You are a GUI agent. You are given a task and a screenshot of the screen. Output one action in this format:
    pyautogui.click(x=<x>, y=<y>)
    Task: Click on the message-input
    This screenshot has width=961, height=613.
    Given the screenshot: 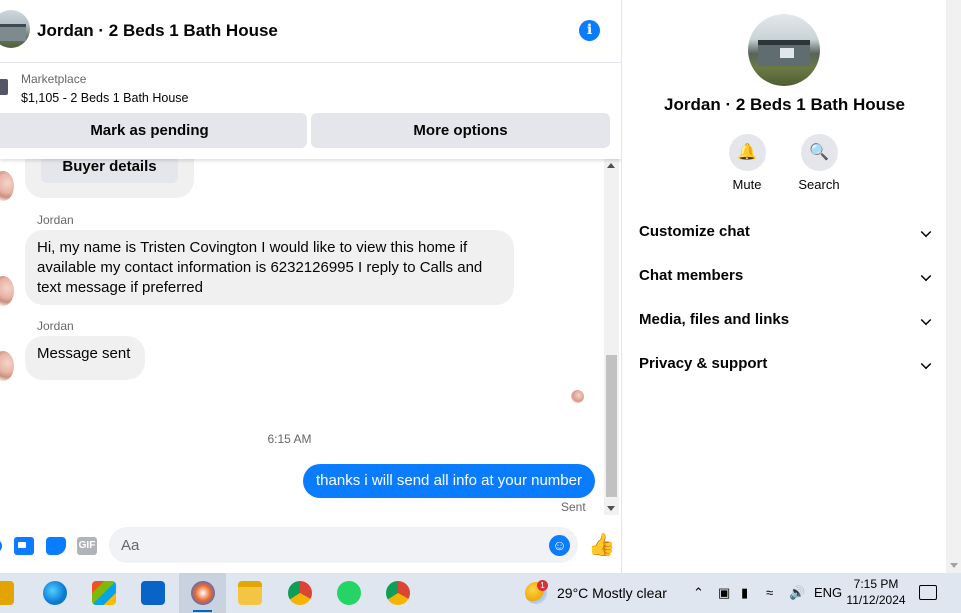 What is the action you would take?
    pyautogui.click(x=343, y=545)
    